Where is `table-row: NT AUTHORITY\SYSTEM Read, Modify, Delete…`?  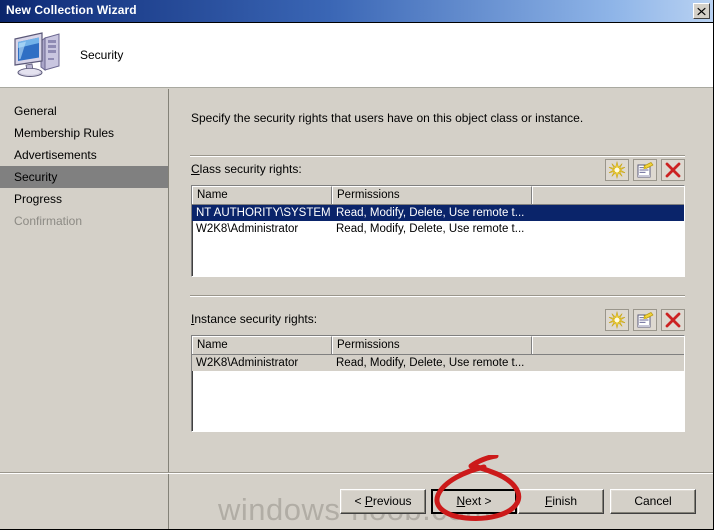
table-row: NT AUTHORITY\SYSTEM Read, Modify, Delete… is located at coordinates (438, 213).